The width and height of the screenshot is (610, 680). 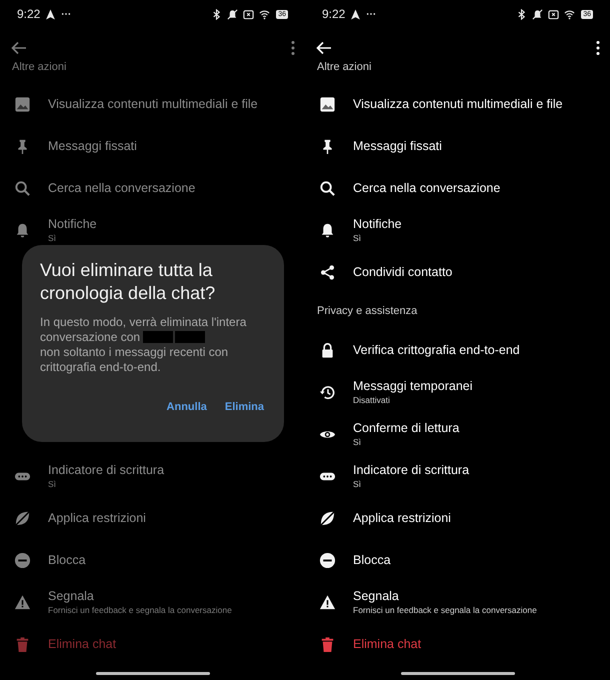 What do you see at coordinates (372, 400) in the screenshot?
I see `item-subtitle: Disattivati` at bounding box center [372, 400].